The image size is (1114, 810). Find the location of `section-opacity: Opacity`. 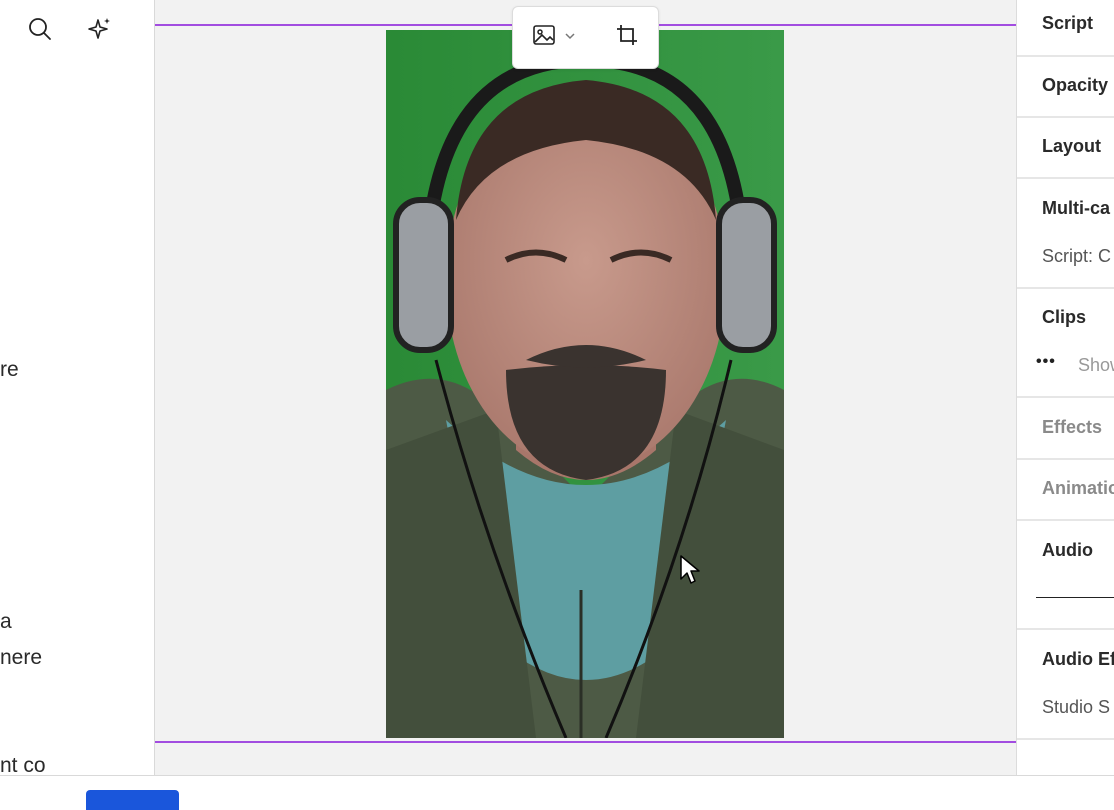

section-opacity: Opacity is located at coordinates (1075, 85).